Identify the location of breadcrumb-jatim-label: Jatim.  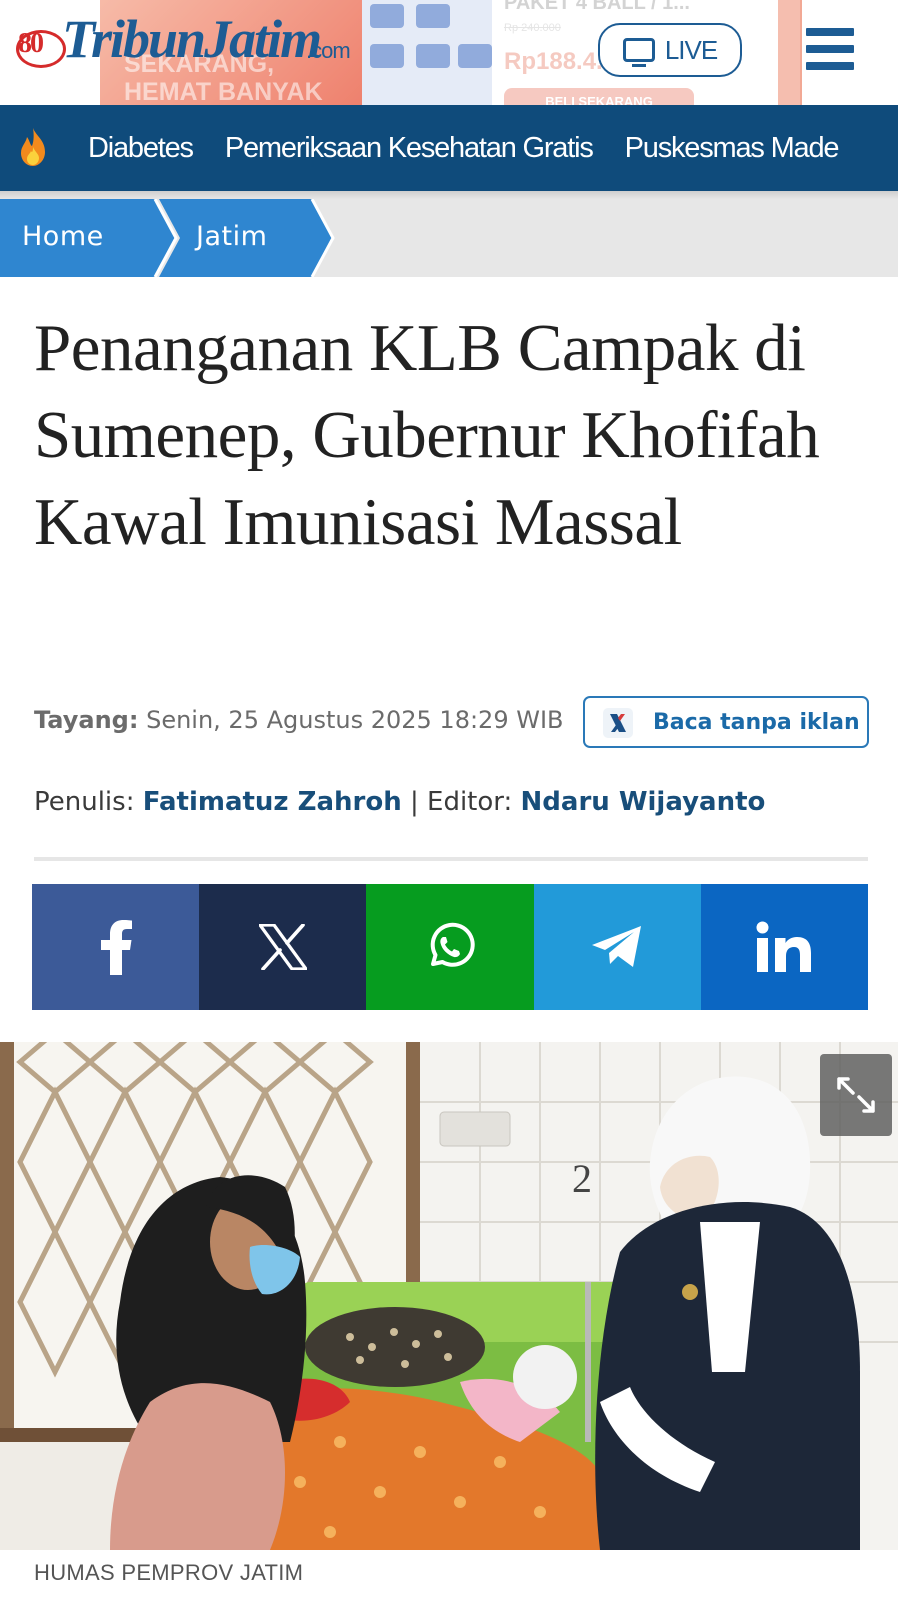
(232, 236).